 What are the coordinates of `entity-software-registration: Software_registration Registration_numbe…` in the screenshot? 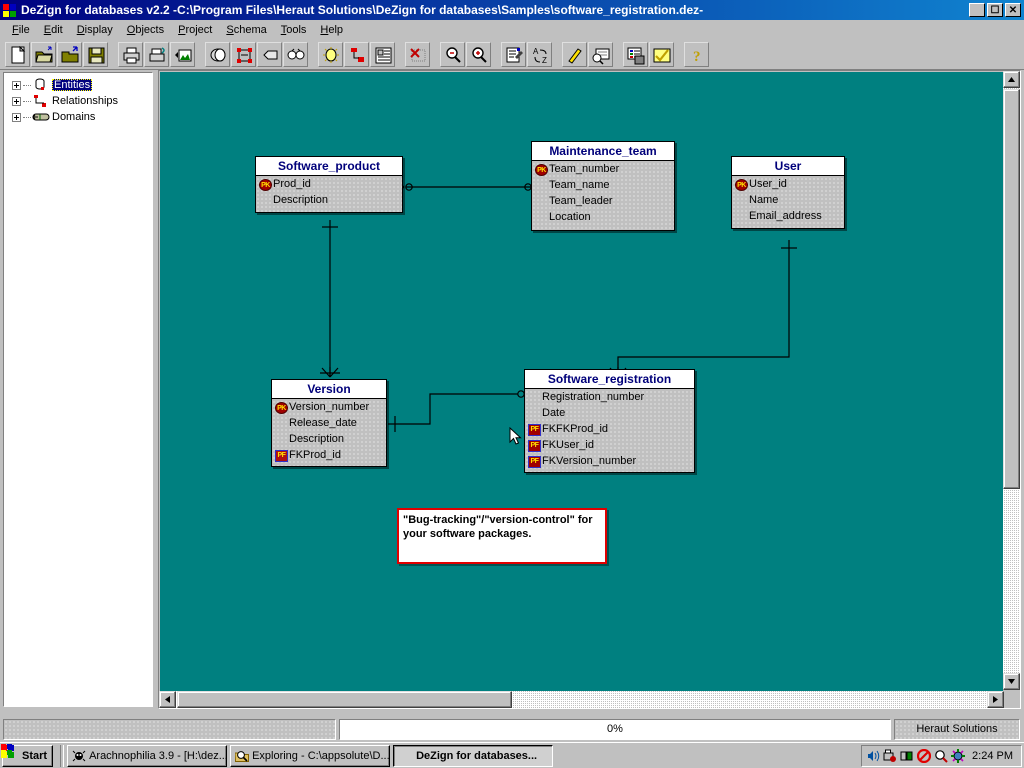 It's located at (609, 421).